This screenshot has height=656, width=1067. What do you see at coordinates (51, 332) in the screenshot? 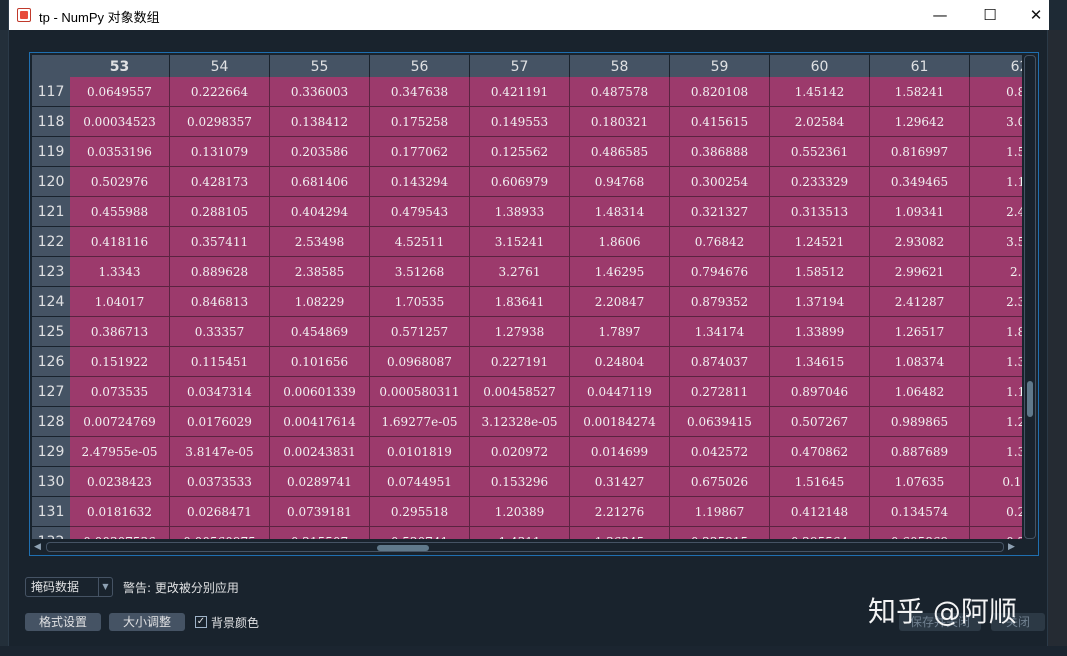
I see `row-header: 125` at bounding box center [51, 332].